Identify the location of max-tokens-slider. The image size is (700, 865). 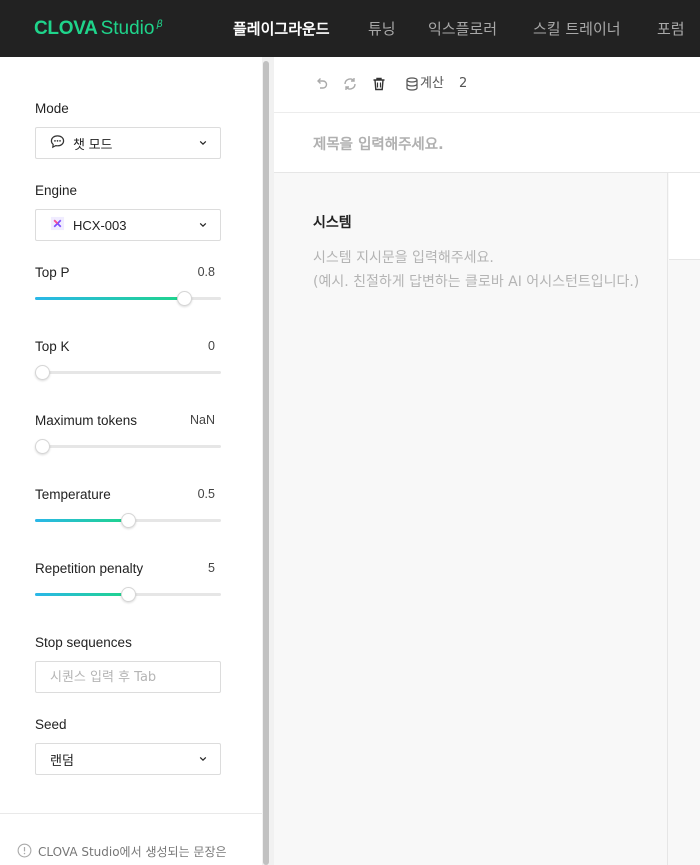
(128, 446).